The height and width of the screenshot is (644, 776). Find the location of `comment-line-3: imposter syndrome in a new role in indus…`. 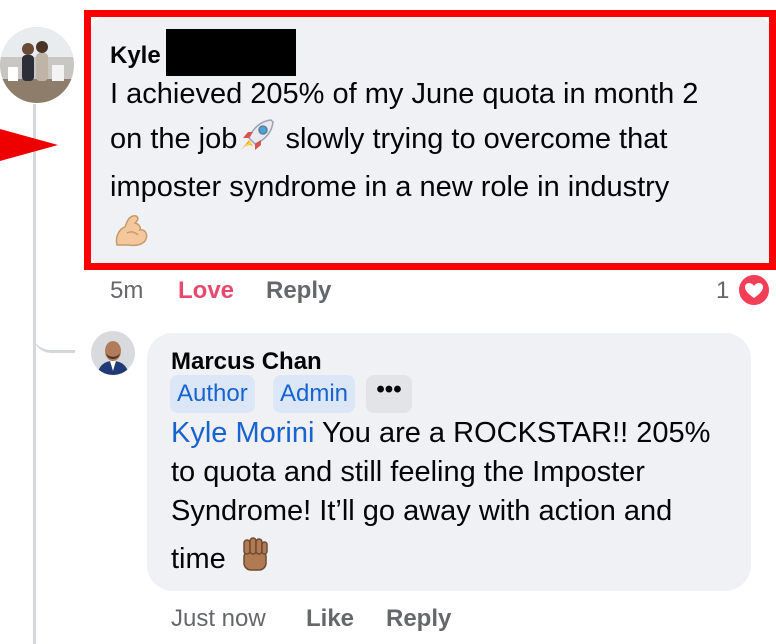

comment-line-3: imposter syndrome in a new role in indus… is located at coordinates (390, 187).